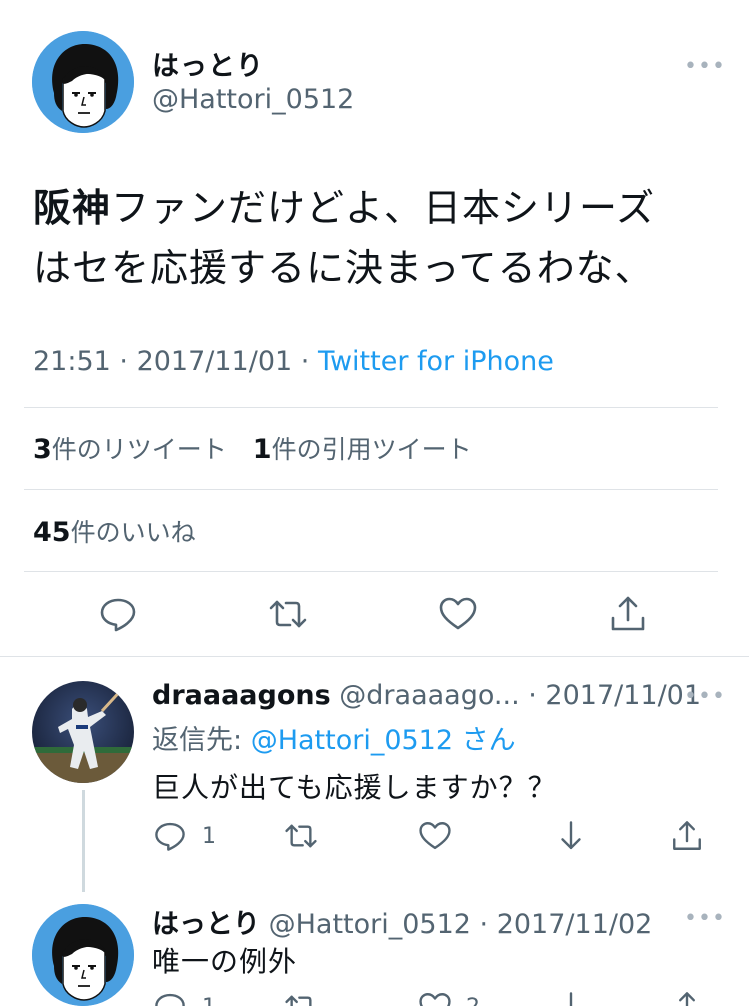 This screenshot has height=1006, width=749. I want to click on quotes-stat: 1件の引用ツイート, so click(362, 449).